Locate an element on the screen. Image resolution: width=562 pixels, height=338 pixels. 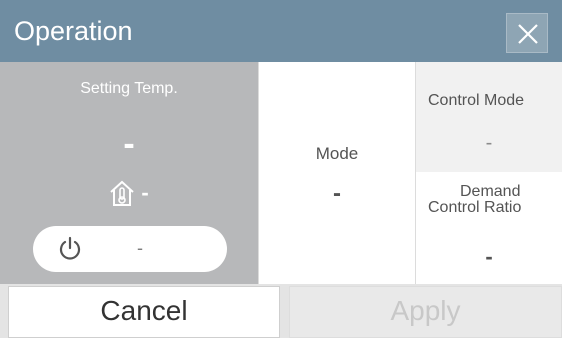
demand-label-line2: Control Ratio is located at coordinates (475, 207).